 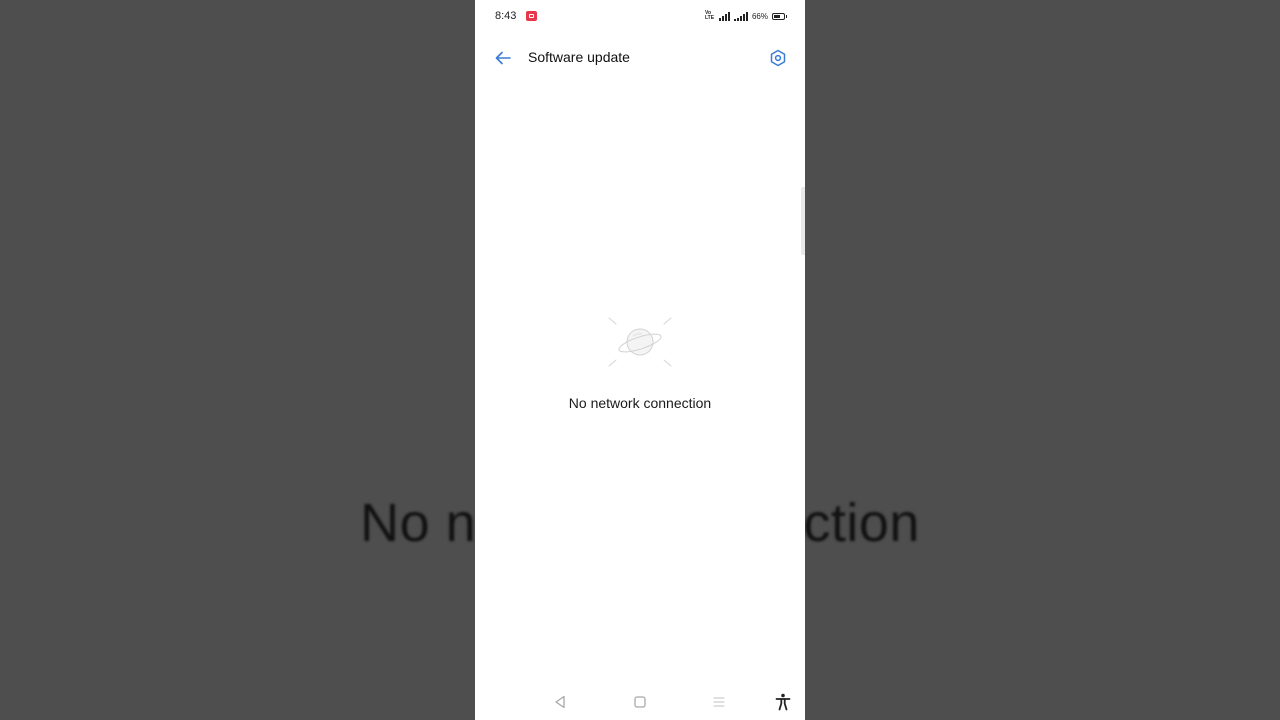 I want to click on home-square-icon, so click(x=640, y=702).